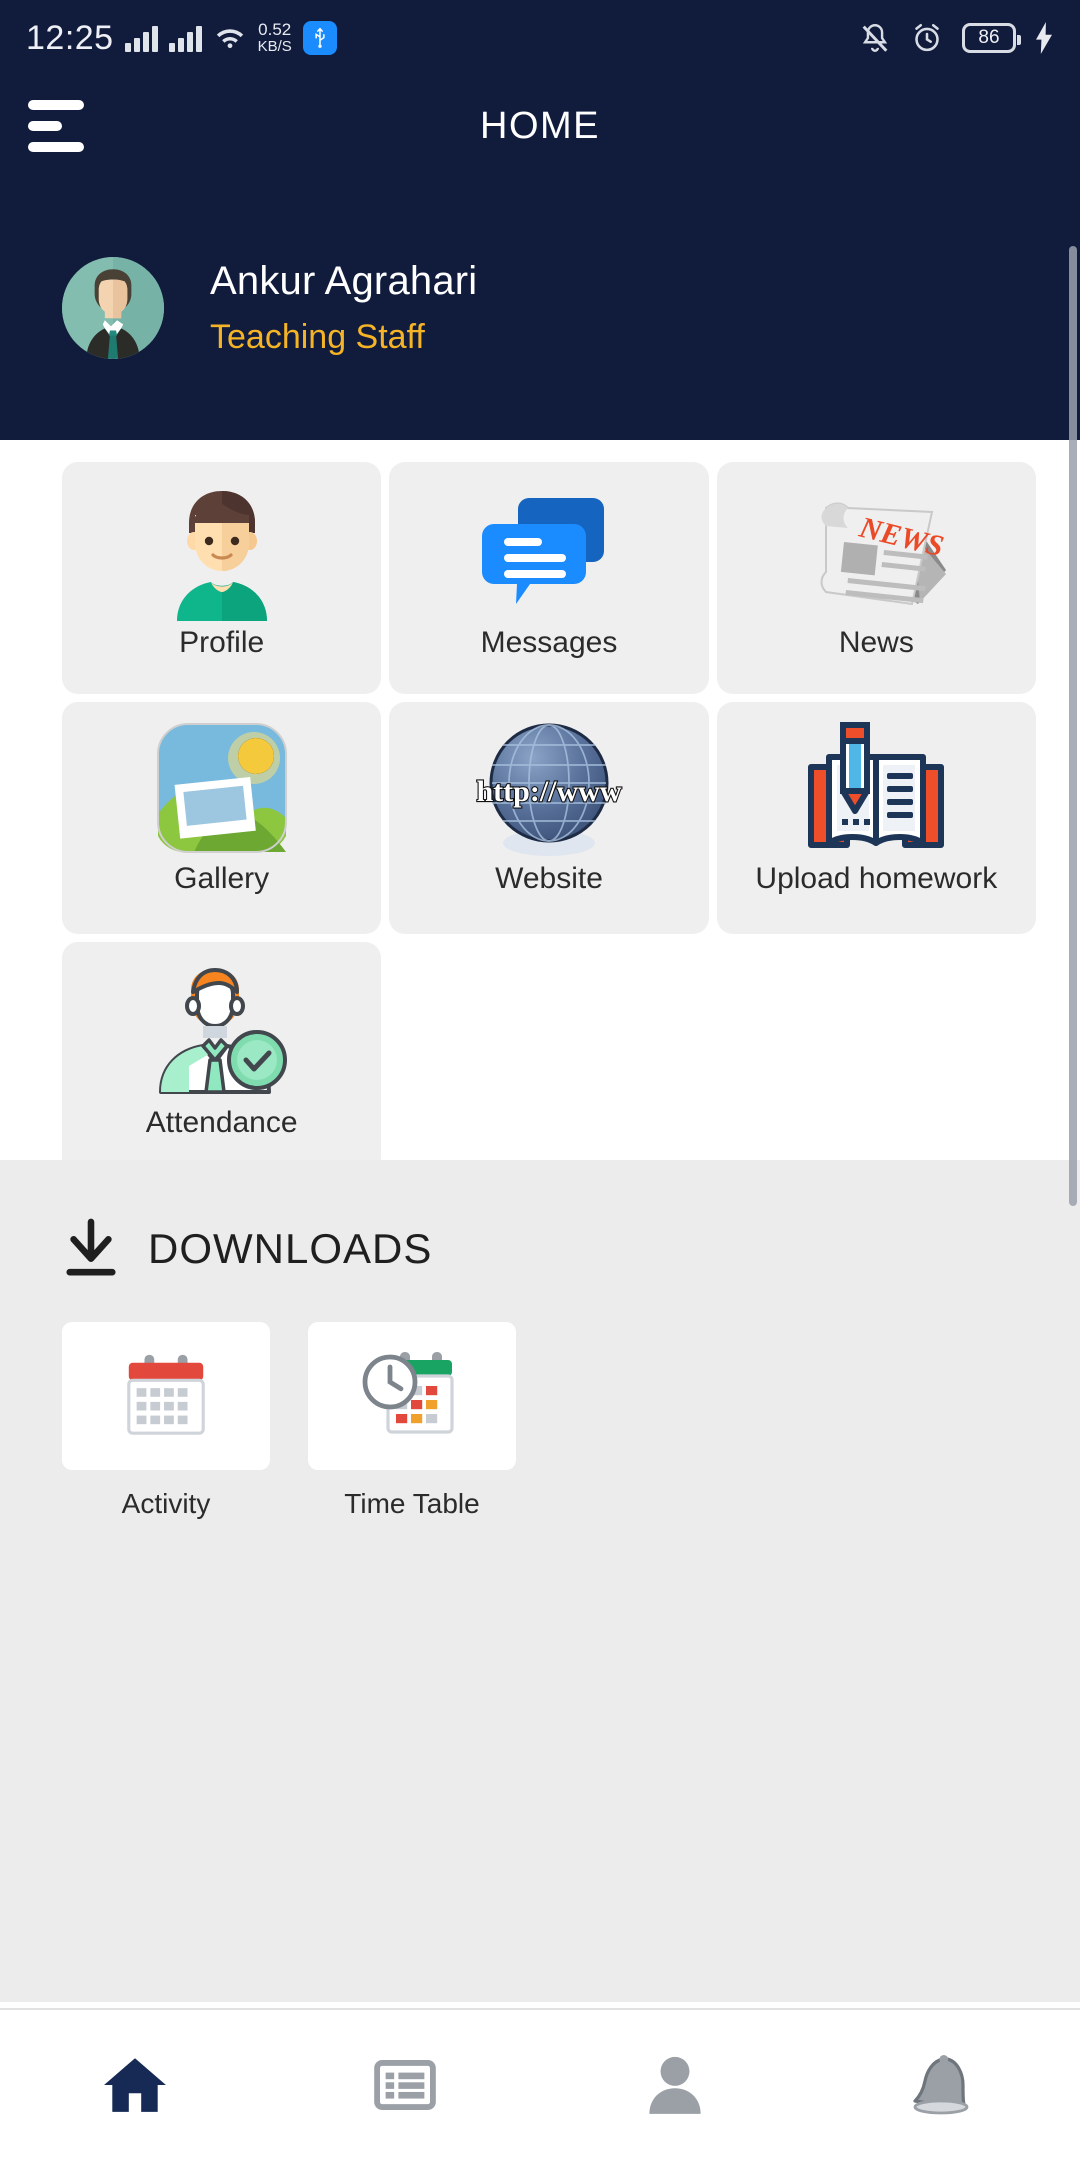 The image size is (1080, 2160). I want to click on grid-tile-profile: Profile, so click(222, 578).